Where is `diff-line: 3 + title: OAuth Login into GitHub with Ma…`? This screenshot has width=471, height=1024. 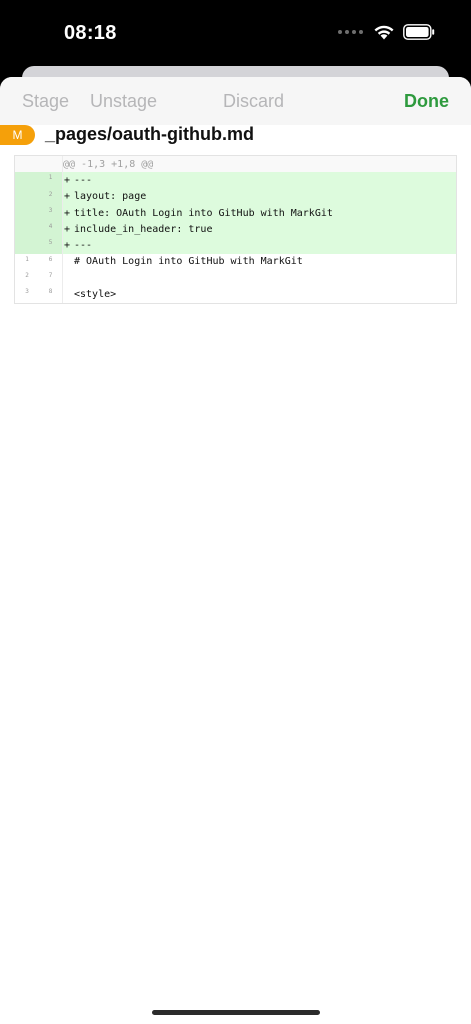
diff-line: 3 + title: OAuth Login into GitHub with Ma… is located at coordinates (235, 213).